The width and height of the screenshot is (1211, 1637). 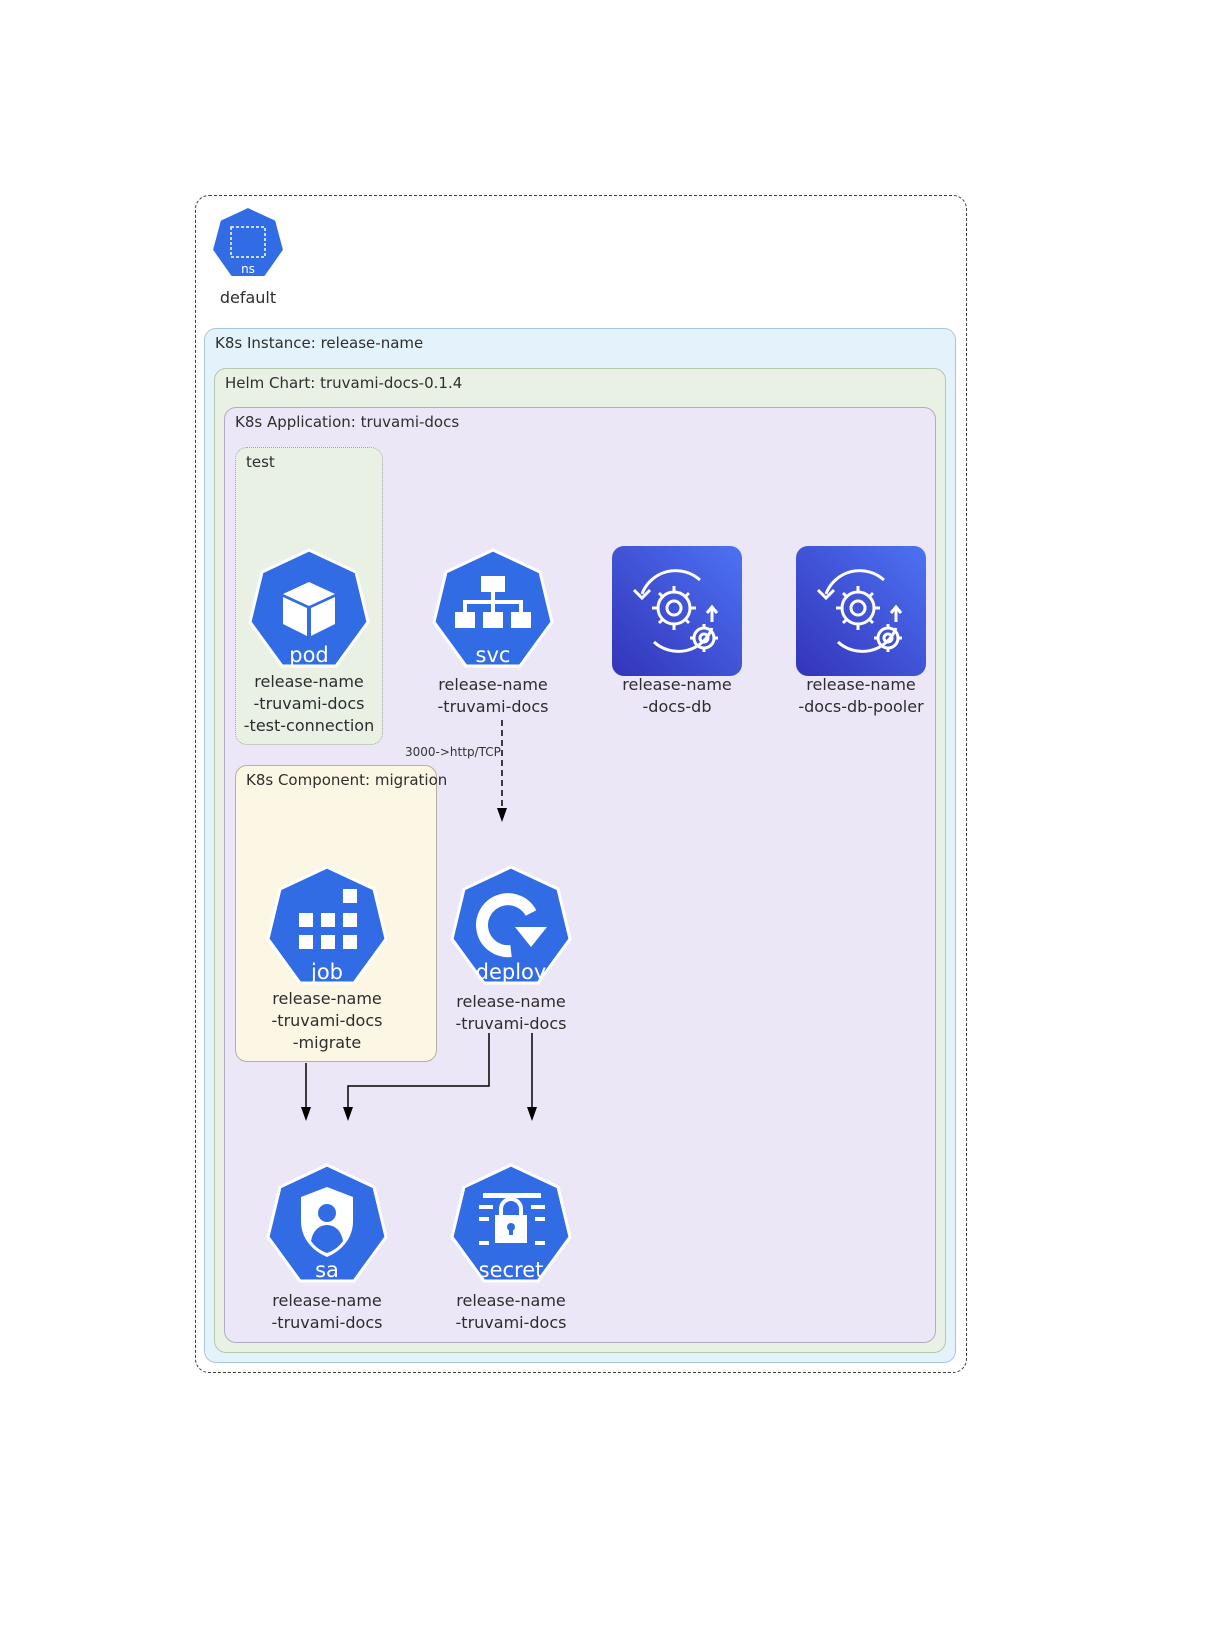 I want to click on edges-layer, so click(x=419, y=920).